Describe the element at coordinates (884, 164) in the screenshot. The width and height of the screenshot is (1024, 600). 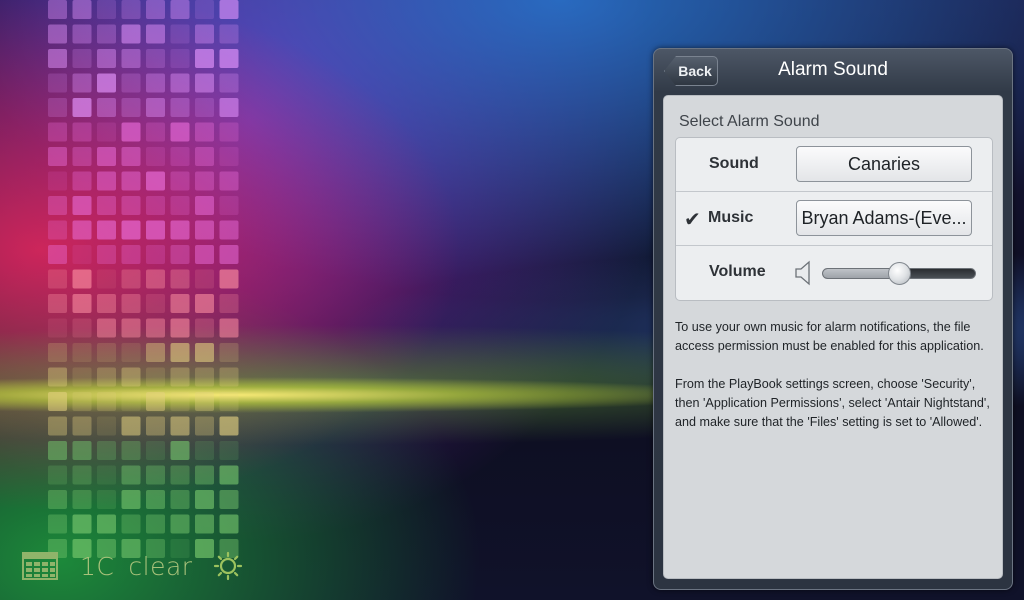
I see `sound-select-button: Canaries` at that location.